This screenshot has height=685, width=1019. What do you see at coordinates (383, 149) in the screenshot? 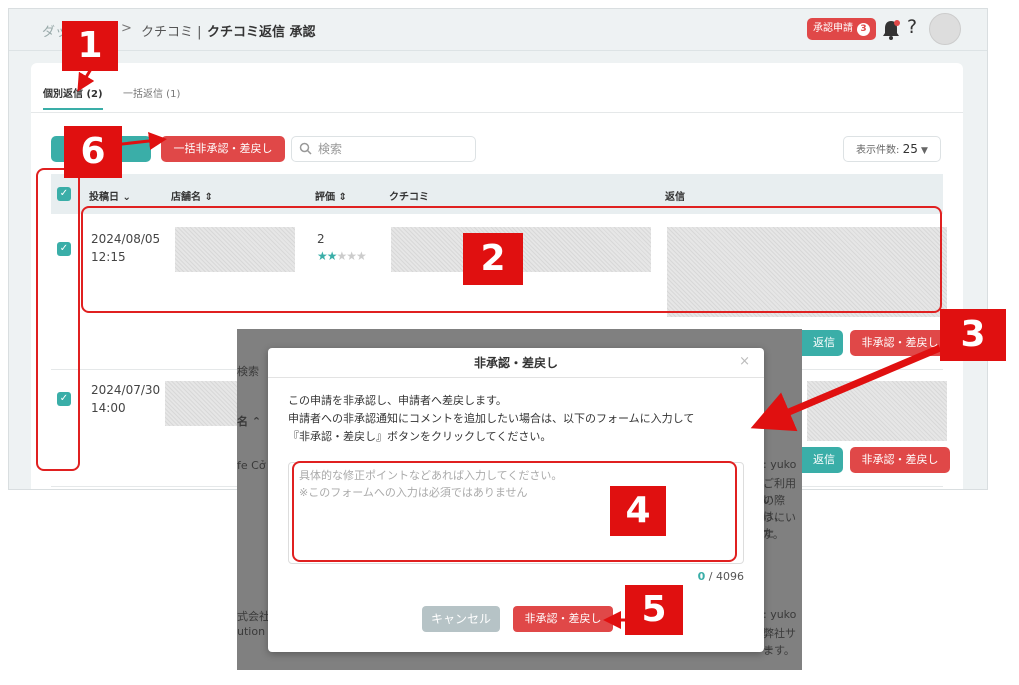
I see `search-input: 検索` at bounding box center [383, 149].